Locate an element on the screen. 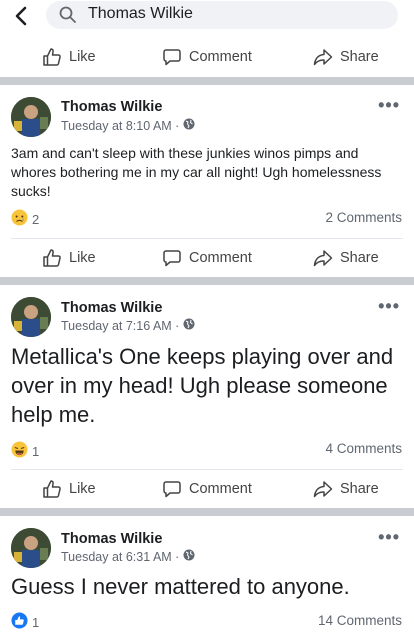  back-arrow-icon is located at coordinates (22, 16).